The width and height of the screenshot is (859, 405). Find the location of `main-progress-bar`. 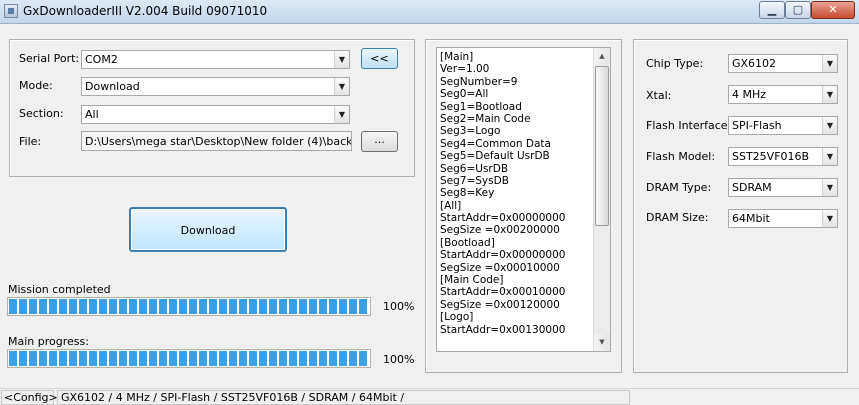

main-progress-bar is located at coordinates (189, 358).